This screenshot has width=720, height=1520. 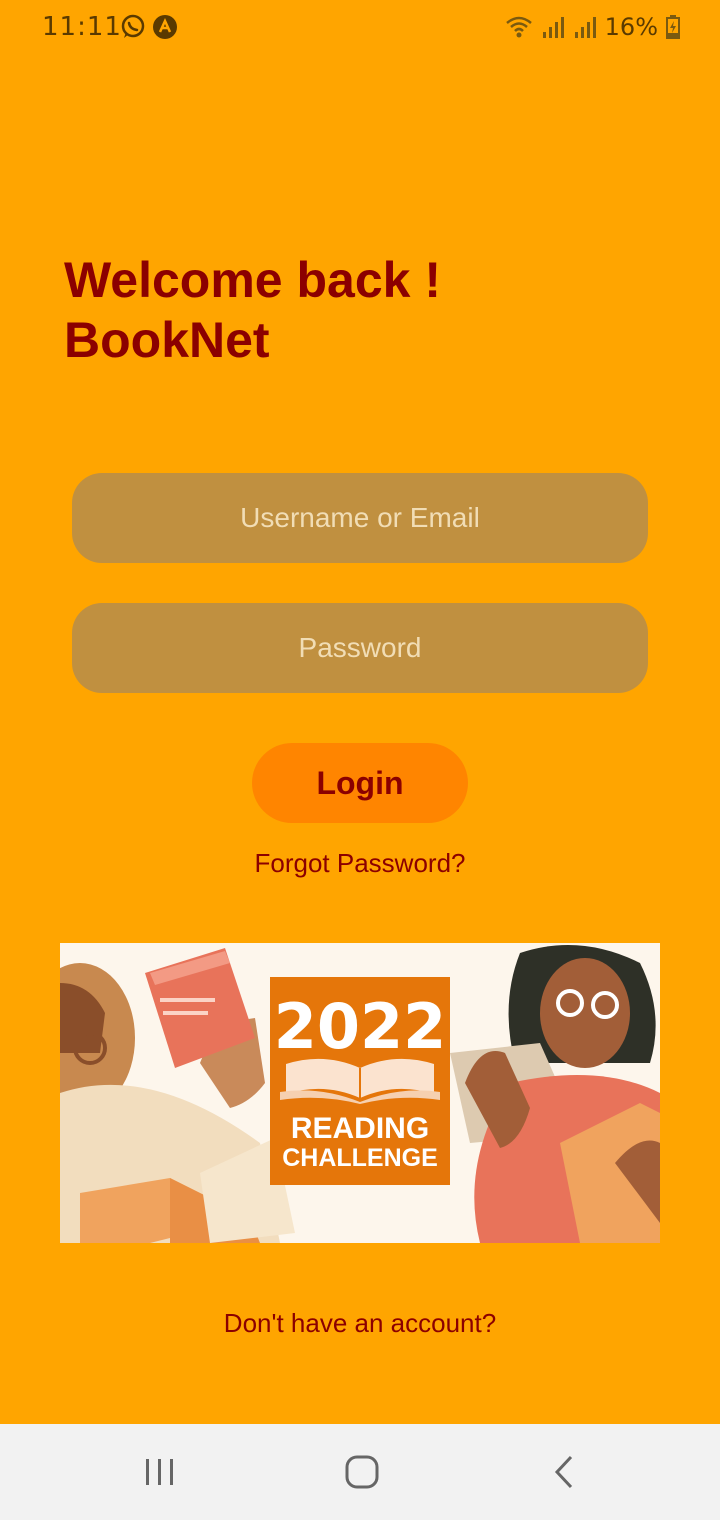 I want to click on back-icon, so click(x=563, y=1472).